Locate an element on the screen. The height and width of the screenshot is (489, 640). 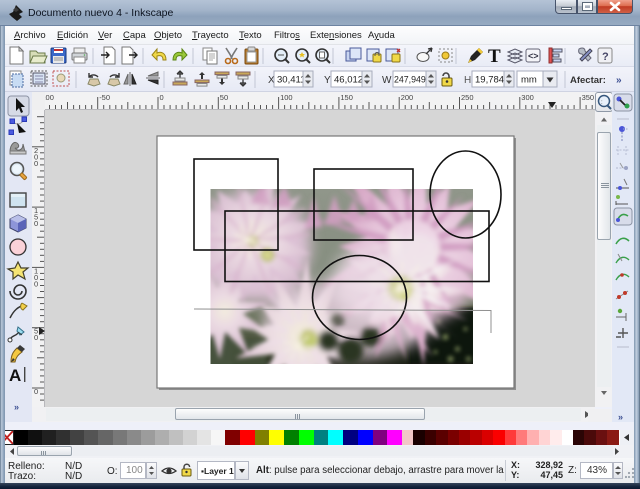
svg-text: 300 is located at coordinates (527, 97).